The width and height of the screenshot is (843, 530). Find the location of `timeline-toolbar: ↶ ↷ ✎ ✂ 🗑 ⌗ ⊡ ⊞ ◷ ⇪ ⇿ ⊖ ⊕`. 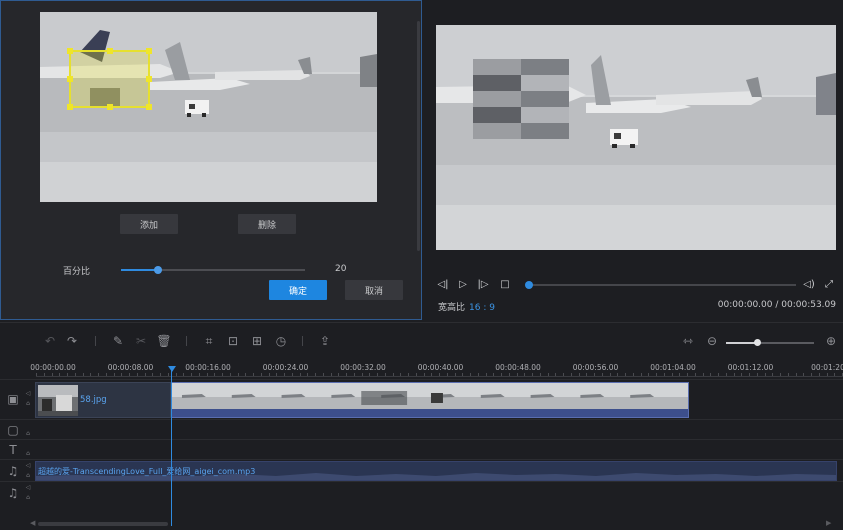

timeline-toolbar: ↶ ↷ ✎ ✂ 🗑 ⌗ ⊡ ⊞ ◷ ⇪ ⇿ ⊖ ⊕ is located at coordinates (421, 341).